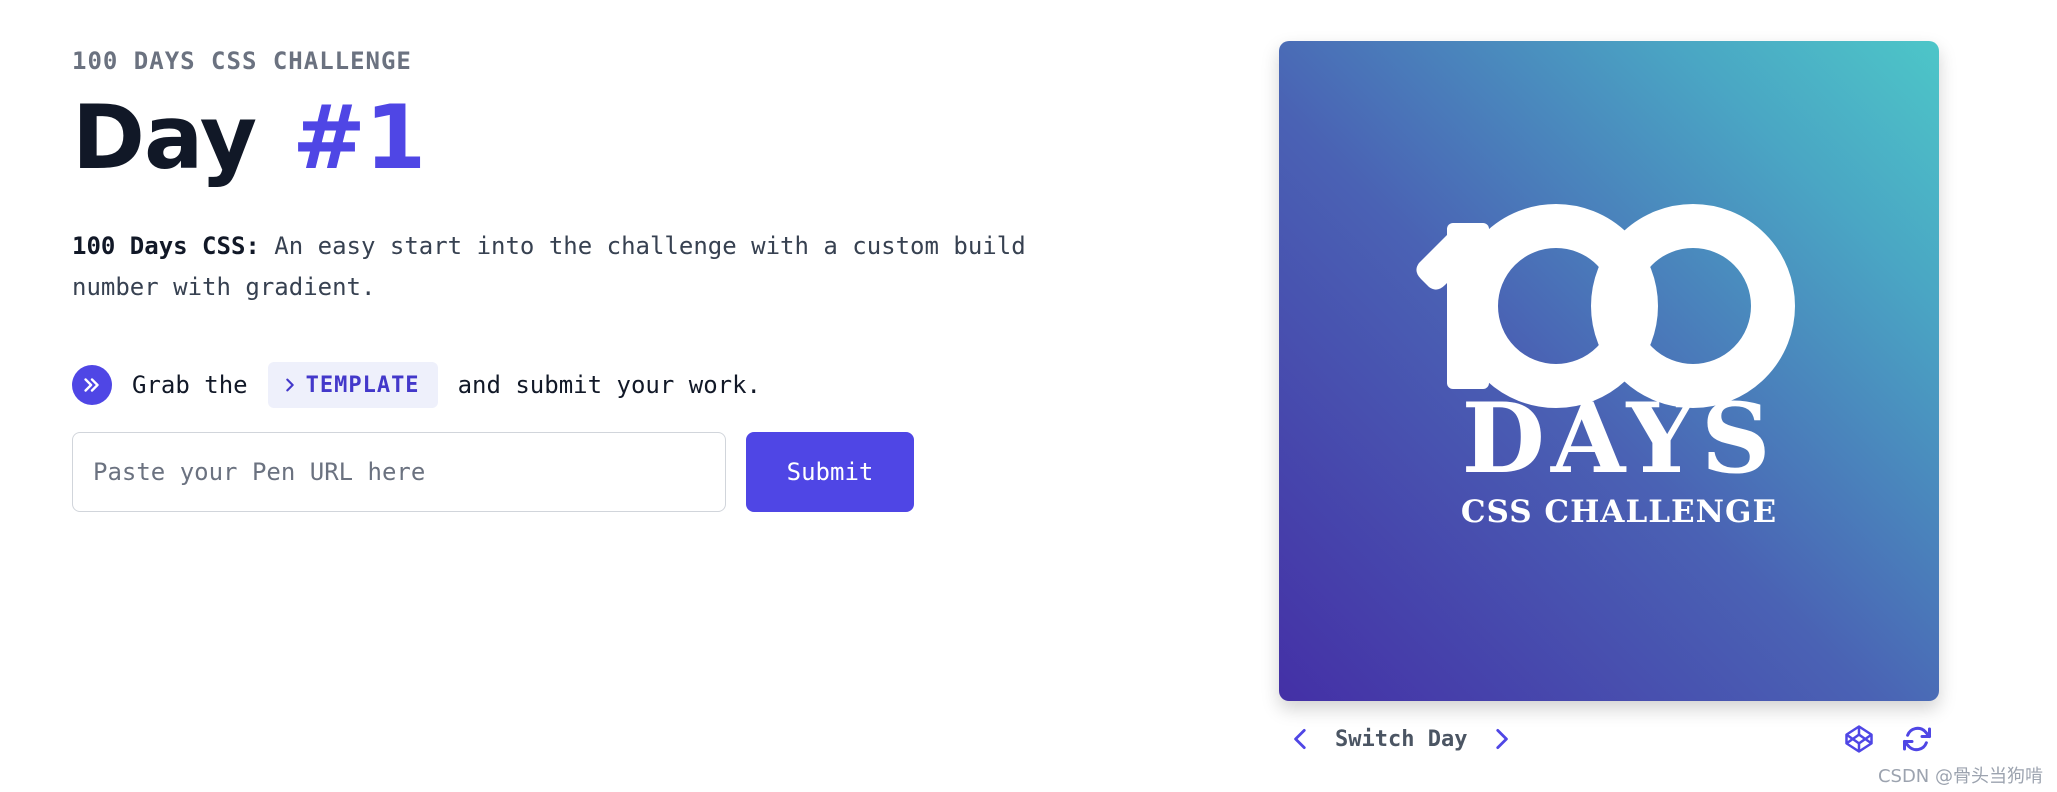 Image resolution: width=2057 pixels, height=792 pixels. Describe the element at coordinates (359, 137) in the screenshot. I see `title-day-number: #1` at that location.